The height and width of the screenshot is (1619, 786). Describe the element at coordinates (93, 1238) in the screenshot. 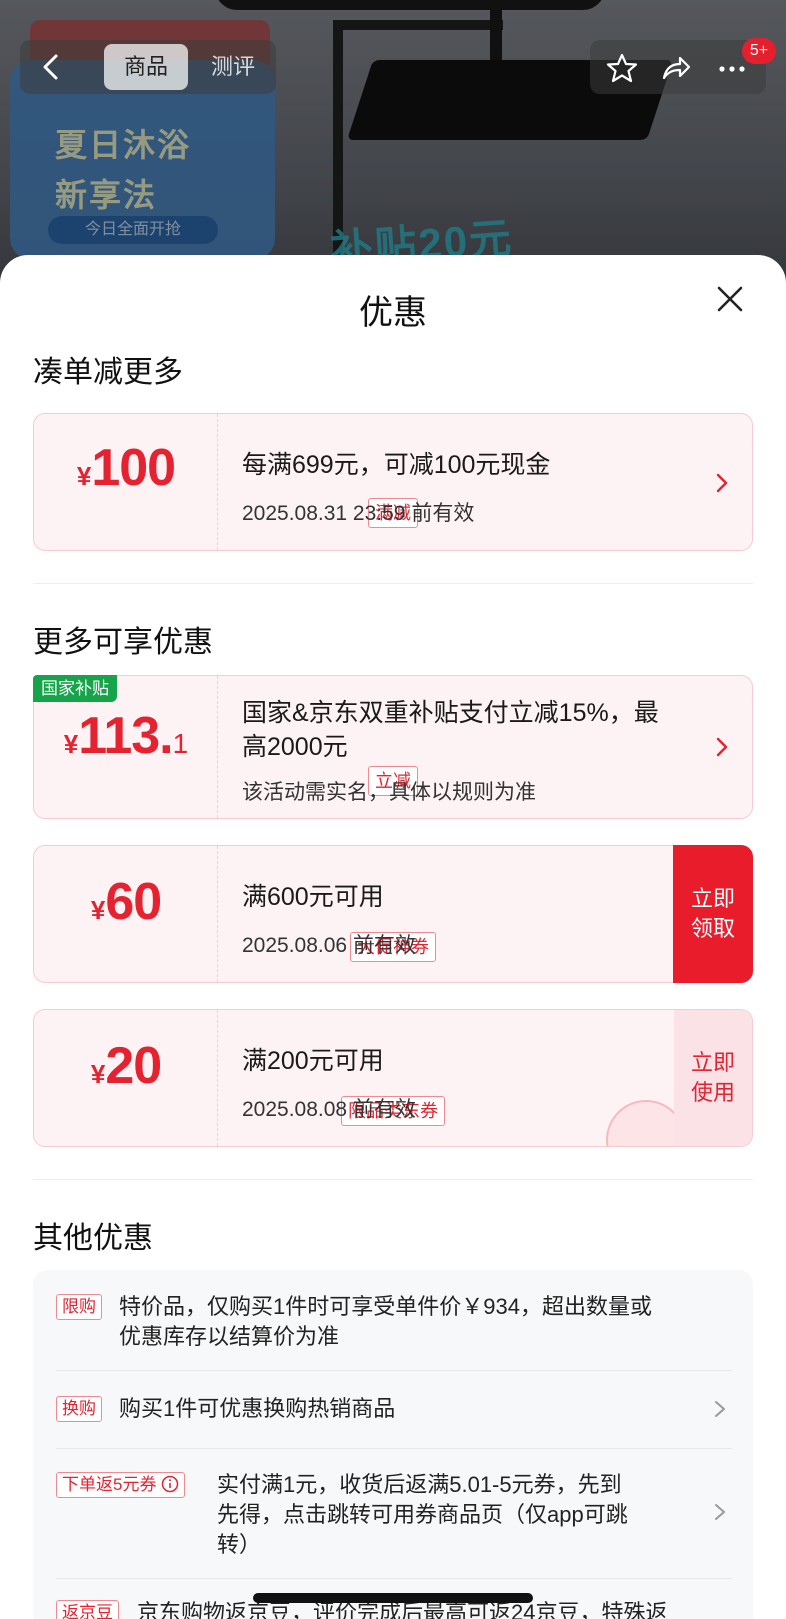

I see `section-title-other: 其他优惠` at that location.